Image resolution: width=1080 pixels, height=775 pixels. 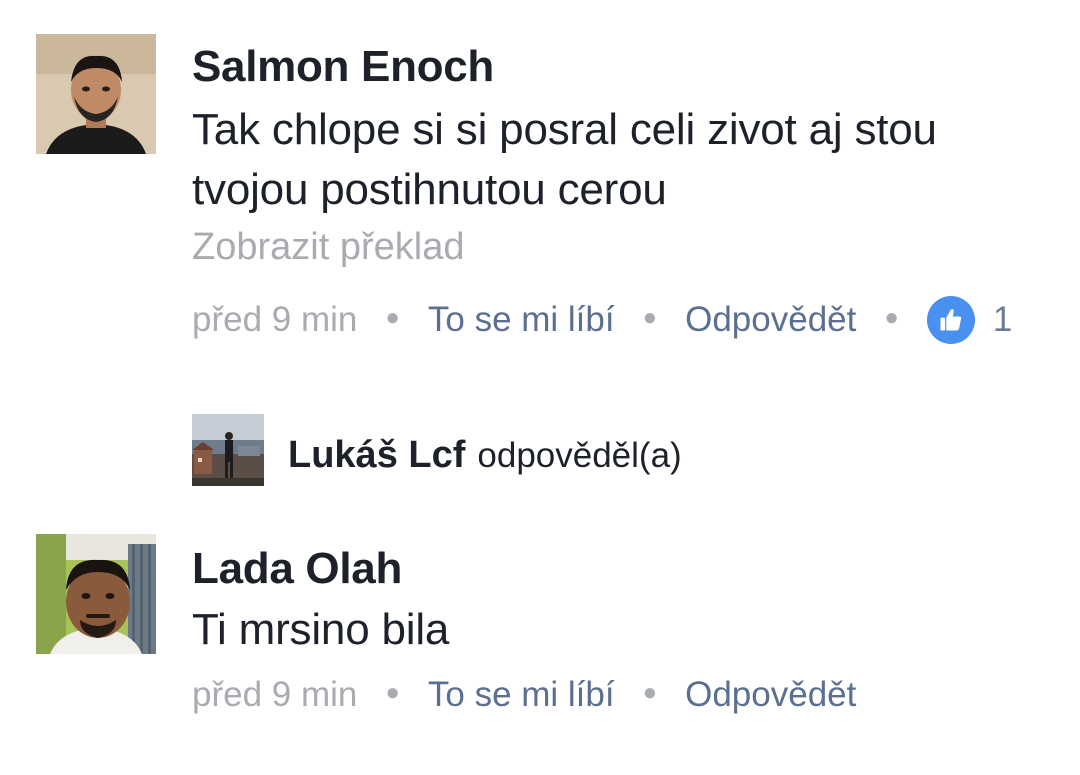 I want to click on reply-summary: Lukáš Lcf odpověděl(a), so click(x=485, y=455).